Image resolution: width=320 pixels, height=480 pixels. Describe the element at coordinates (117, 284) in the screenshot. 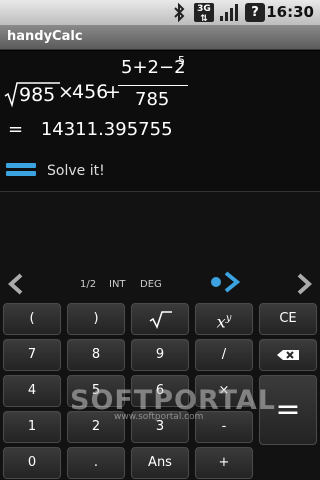

I see `int-mode-toggle: INT` at that location.